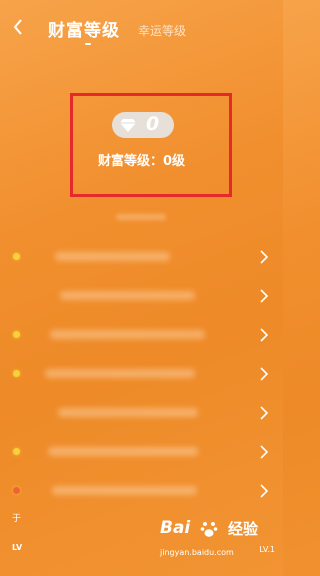 The height and width of the screenshot is (576, 320). What do you see at coordinates (88, 44) in the screenshot?
I see `tab-active-indicator` at bounding box center [88, 44].